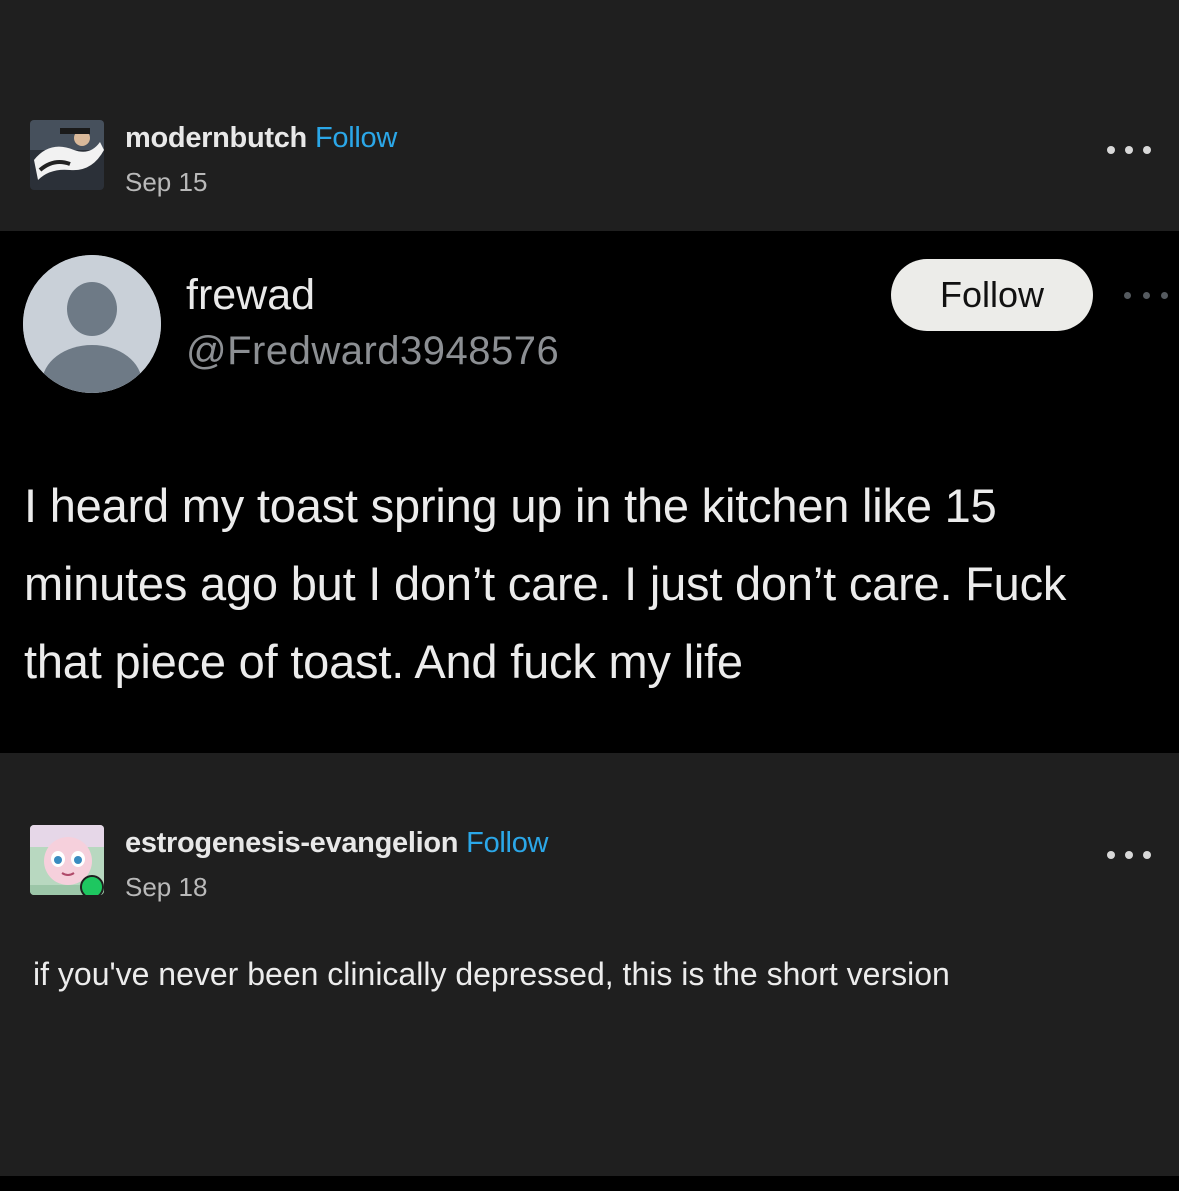 The image size is (1179, 1191). I want to click on blog-title-line: estrogenesis-evangelion Follow, so click(336, 843).